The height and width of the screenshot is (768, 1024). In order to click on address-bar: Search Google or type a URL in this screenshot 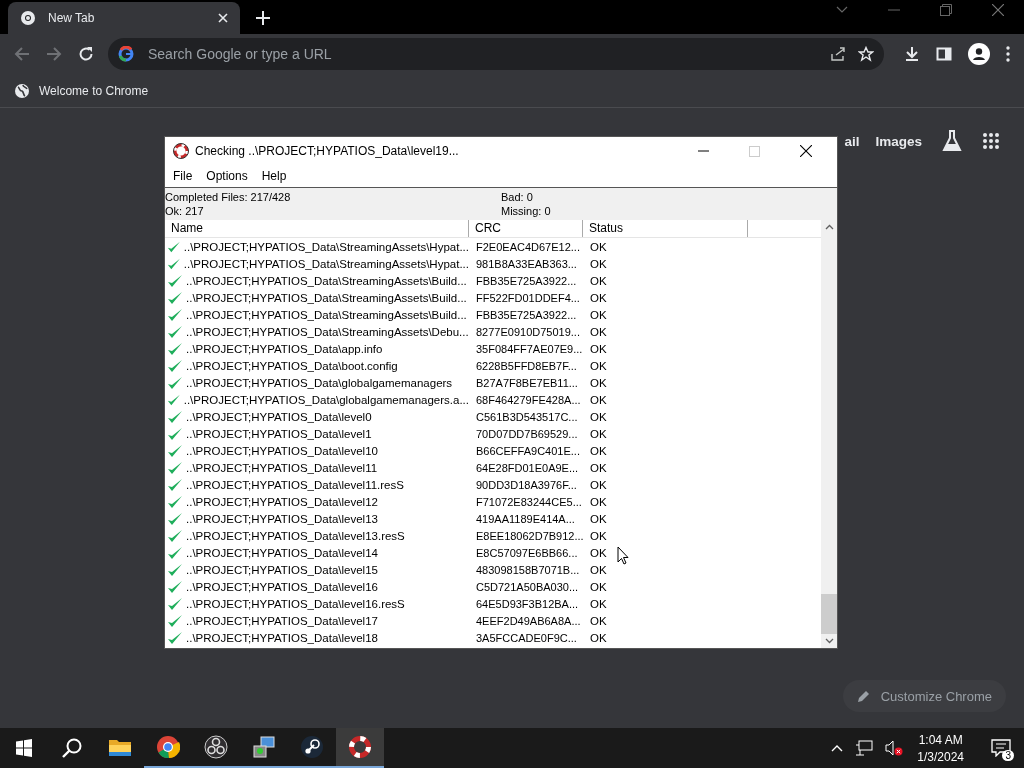, I will do `click(496, 54)`.